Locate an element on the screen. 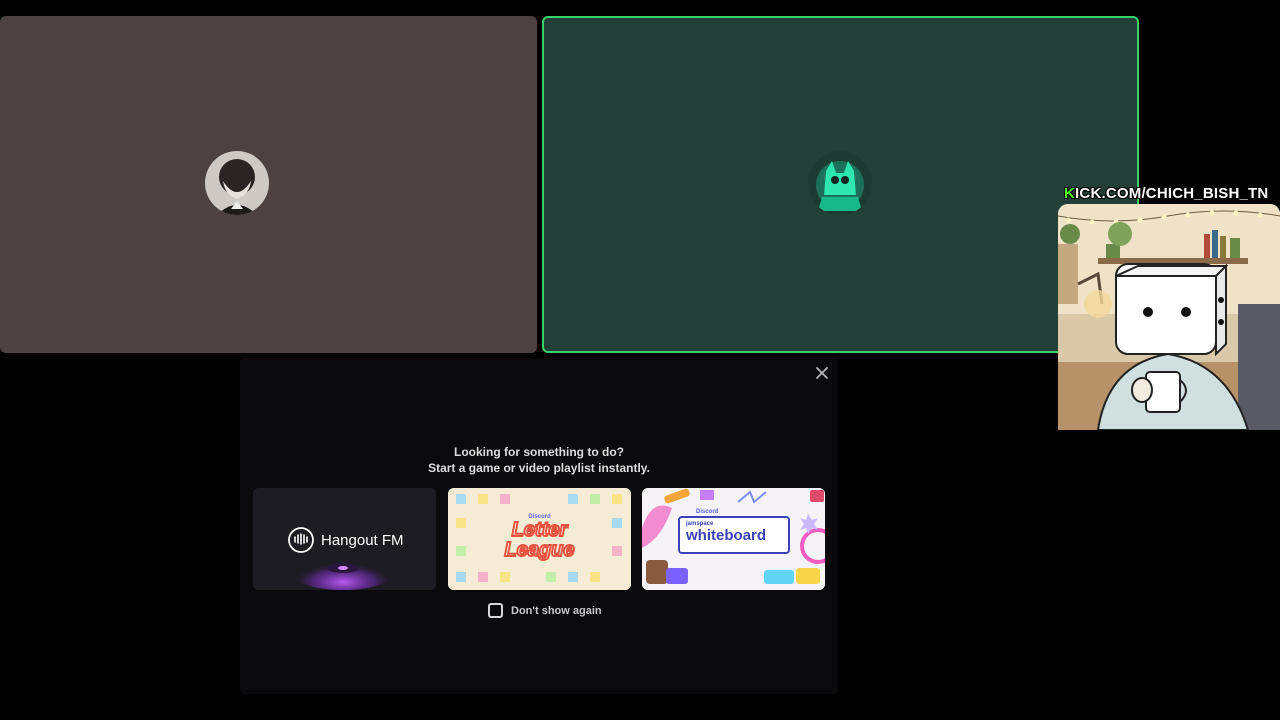 The image size is (1280, 720). whiteboard-title: whiteboard is located at coordinates (726, 535).